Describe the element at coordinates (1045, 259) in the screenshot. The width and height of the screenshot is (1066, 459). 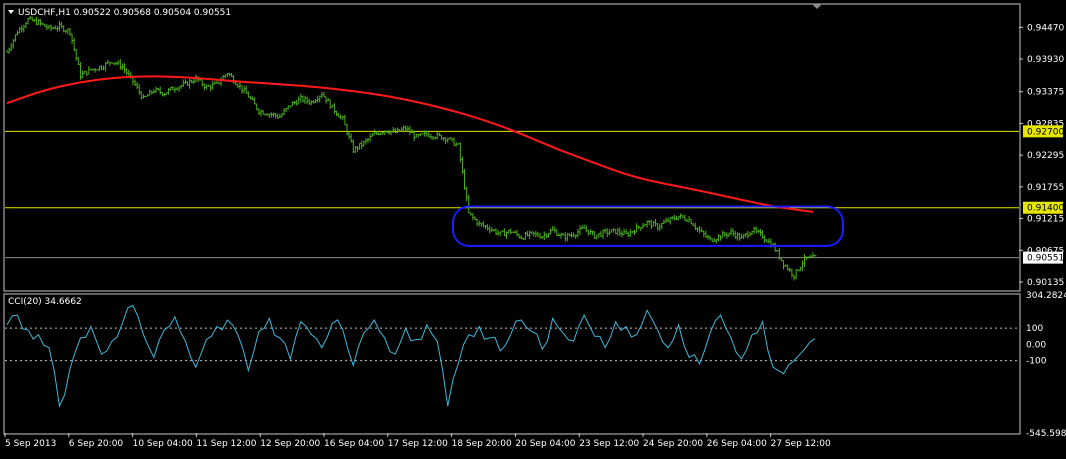
I see `bid-price-label: 0.90551` at that location.